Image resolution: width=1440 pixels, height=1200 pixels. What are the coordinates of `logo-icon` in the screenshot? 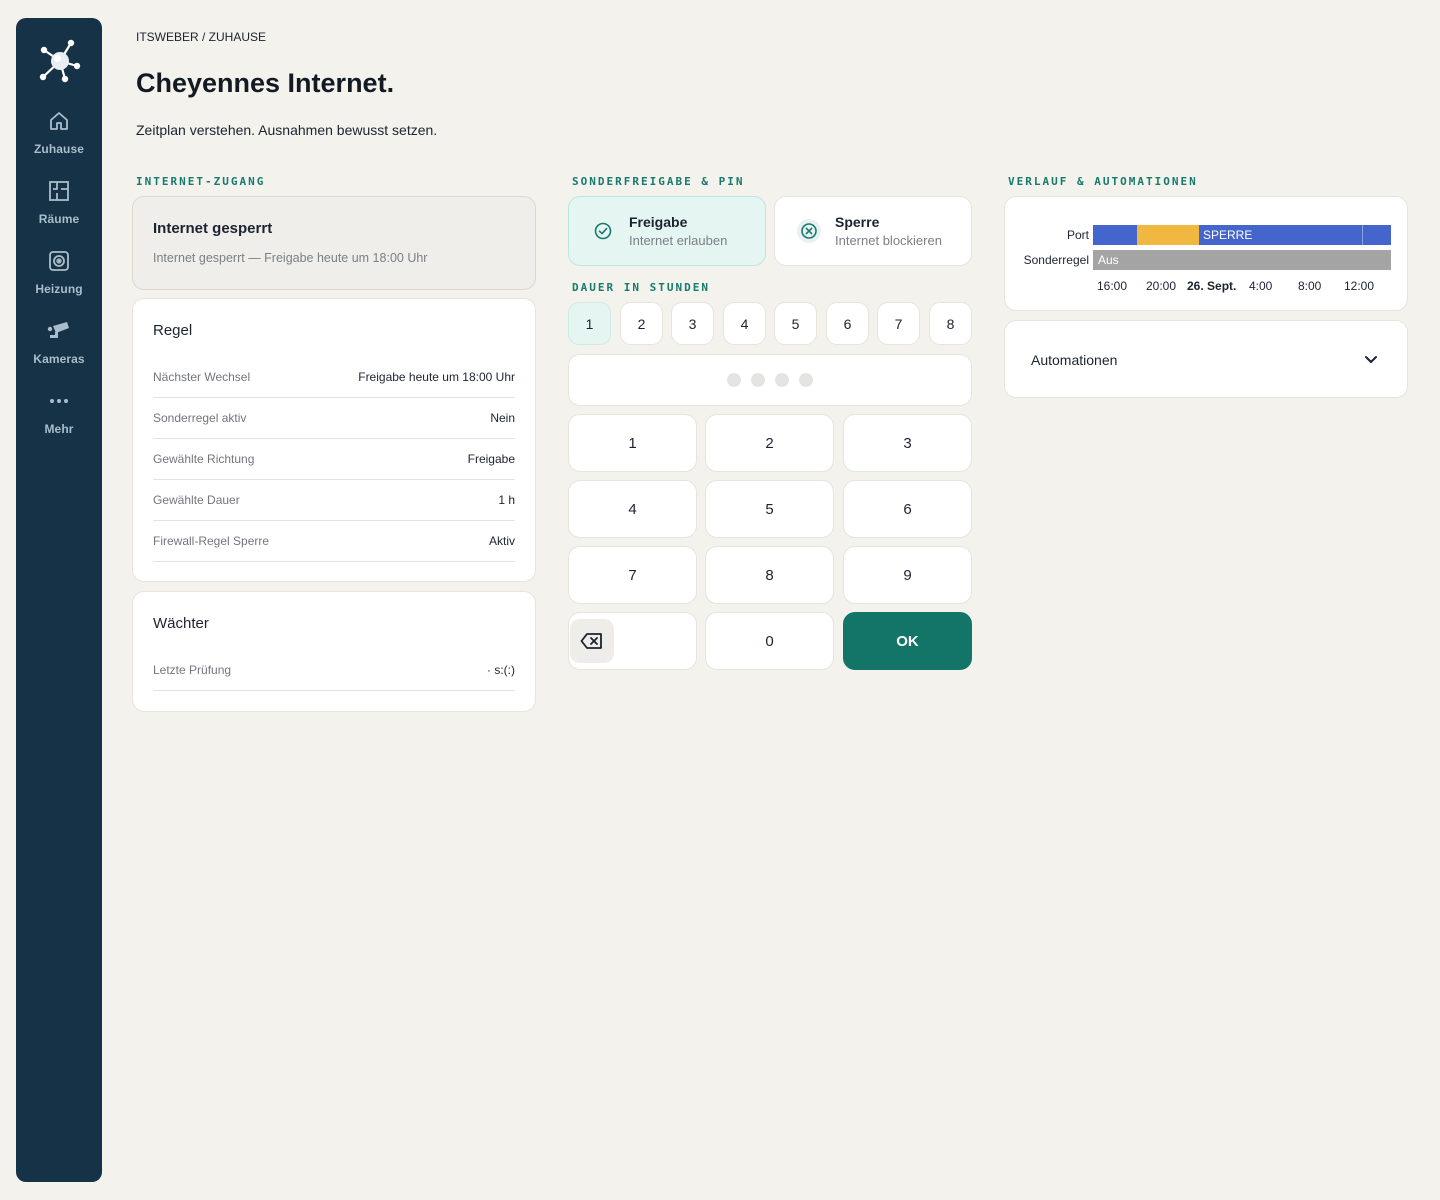 It's located at (60, 61).